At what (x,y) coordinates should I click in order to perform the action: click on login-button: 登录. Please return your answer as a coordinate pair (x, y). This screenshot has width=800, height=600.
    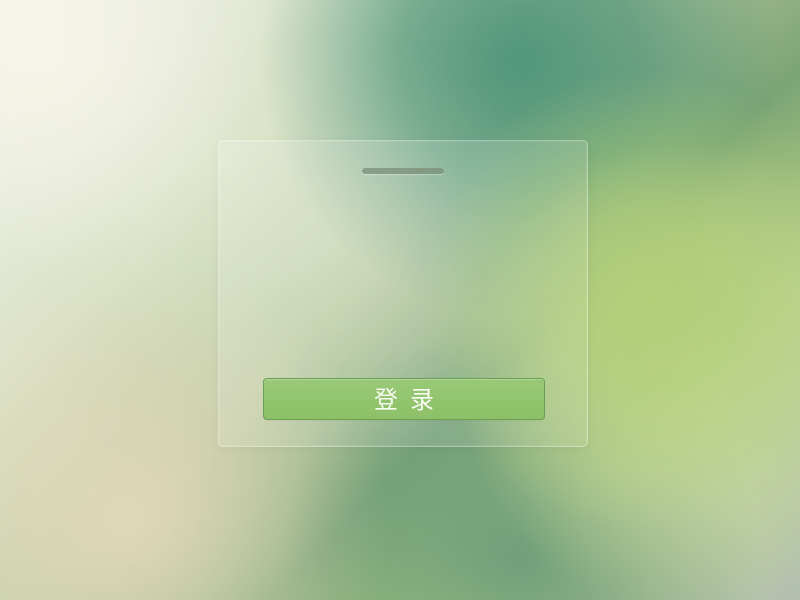
    Looking at the image, I should click on (404, 399).